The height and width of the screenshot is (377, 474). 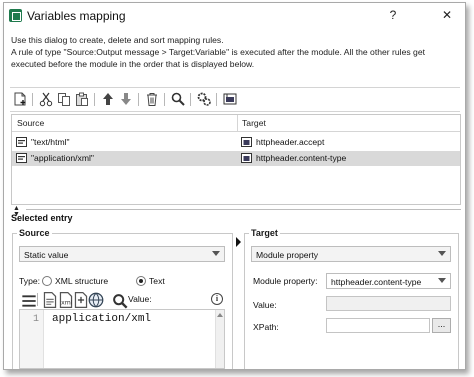 What do you see at coordinates (34, 233) in the screenshot?
I see `source-panel-title: Source` at bounding box center [34, 233].